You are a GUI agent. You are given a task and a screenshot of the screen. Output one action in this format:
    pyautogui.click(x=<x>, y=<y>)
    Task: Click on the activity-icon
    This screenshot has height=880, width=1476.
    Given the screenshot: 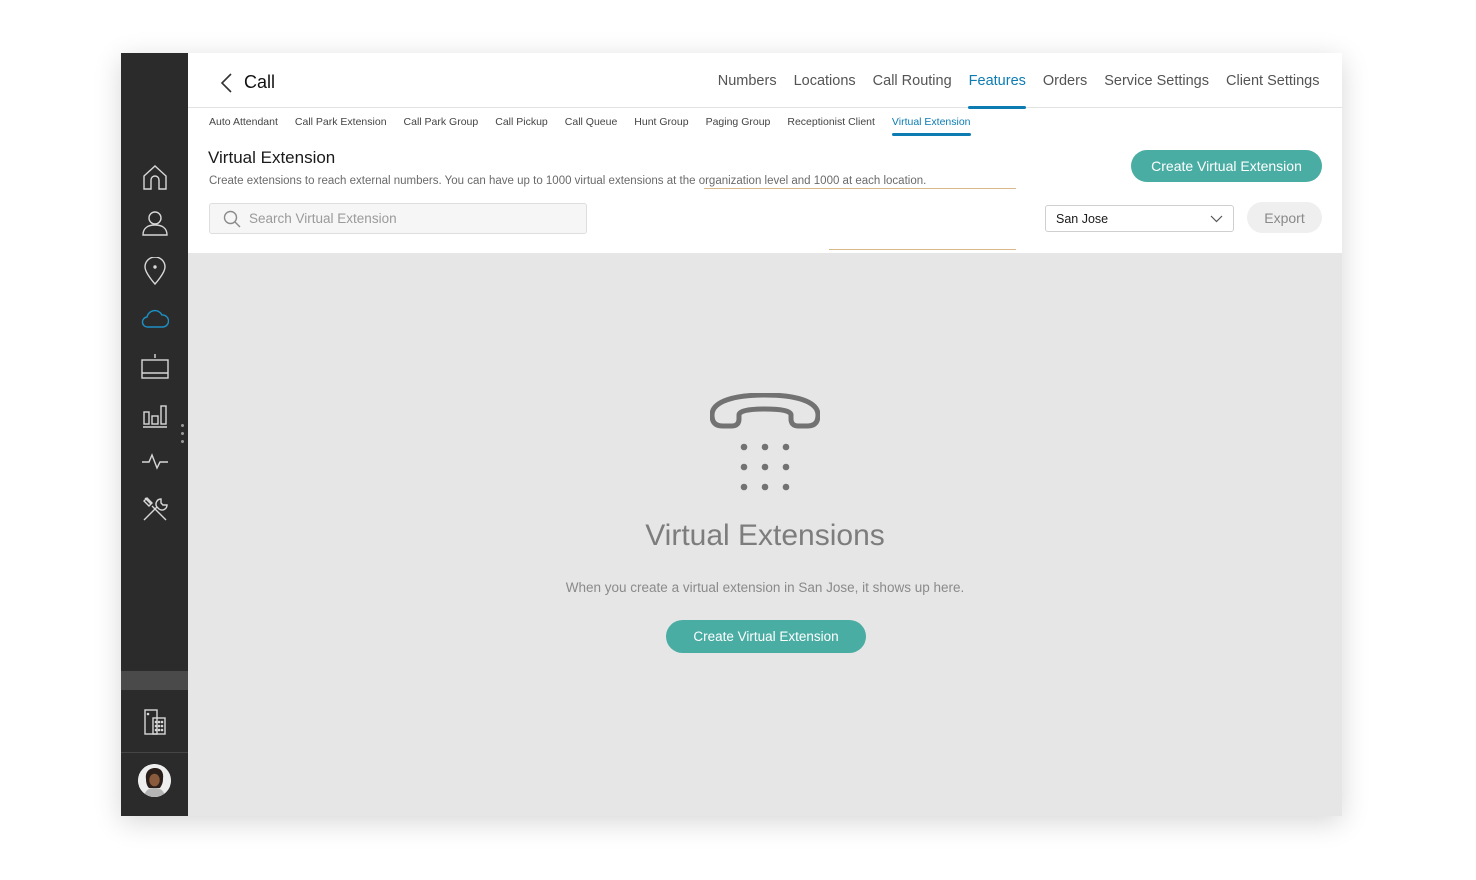 What is the action you would take?
    pyautogui.click(x=154, y=460)
    